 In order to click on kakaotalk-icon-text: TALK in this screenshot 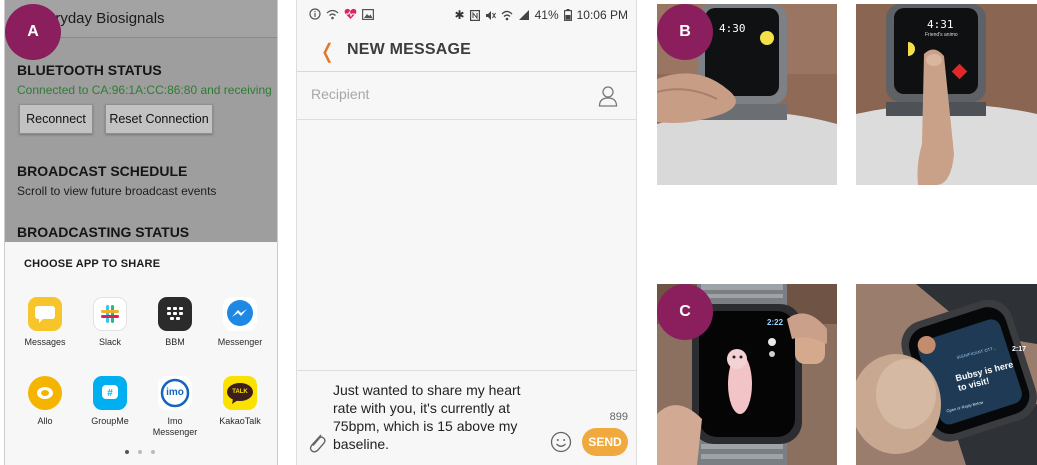, I will do `click(240, 391)`.